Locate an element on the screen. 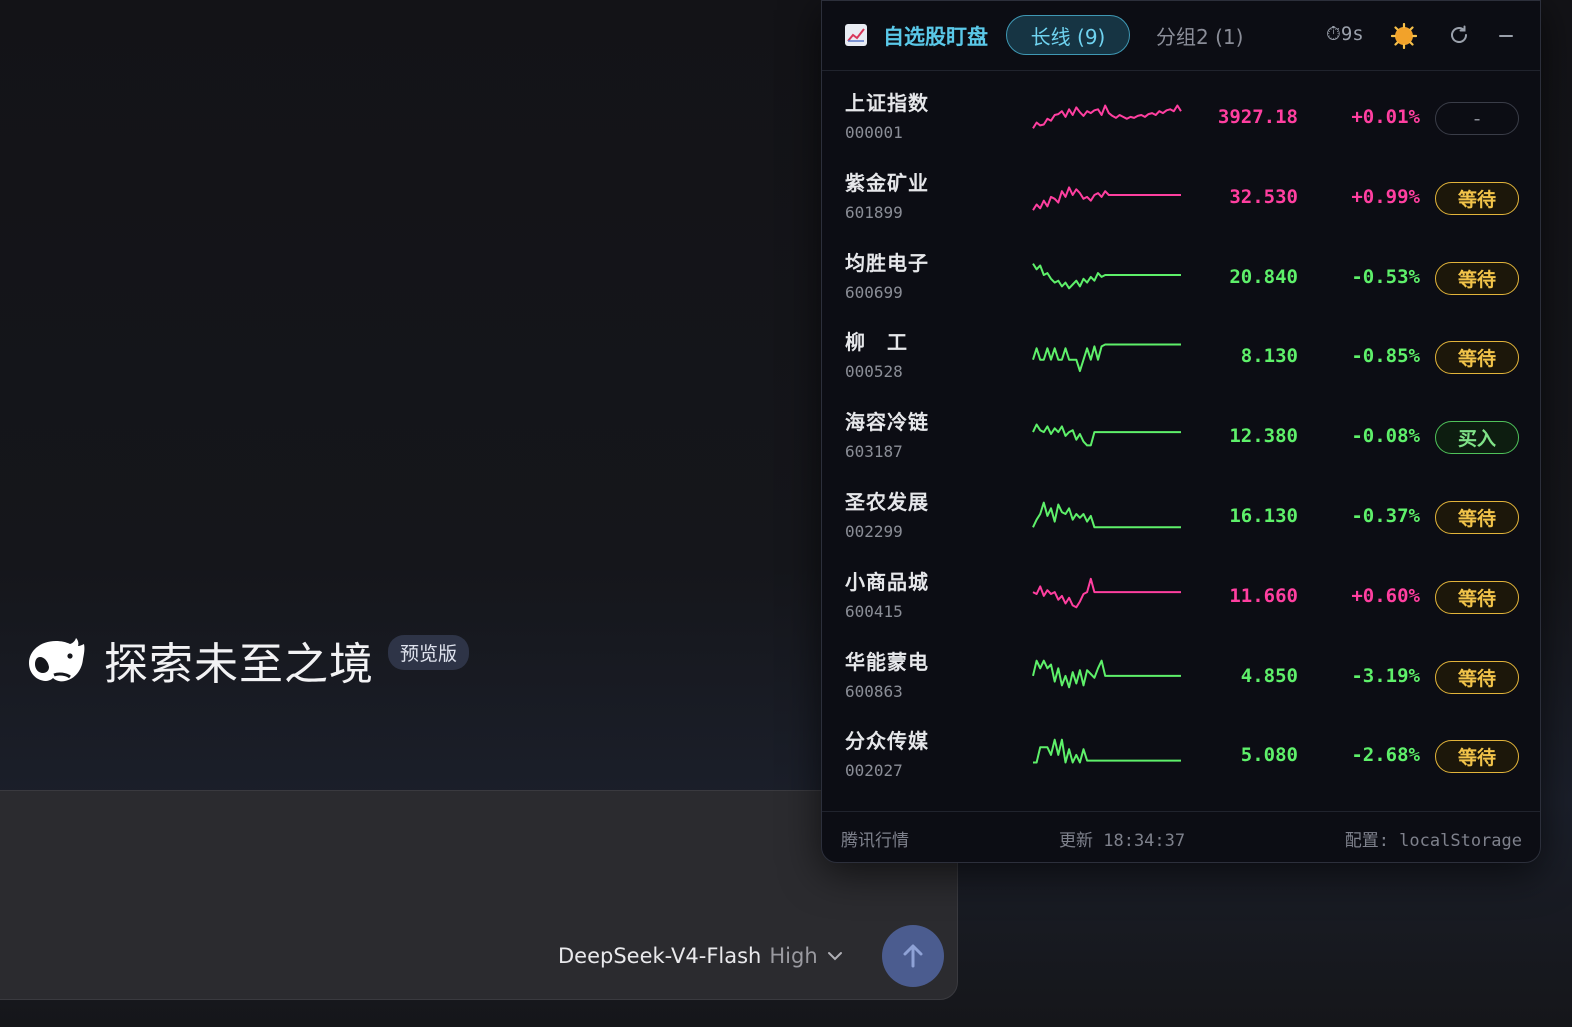 This screenshot has width=1572, height=1027. stock-row: 均胜电子 600699 20.840 -0.53% 等待 is located at coordinates (1181, 279).